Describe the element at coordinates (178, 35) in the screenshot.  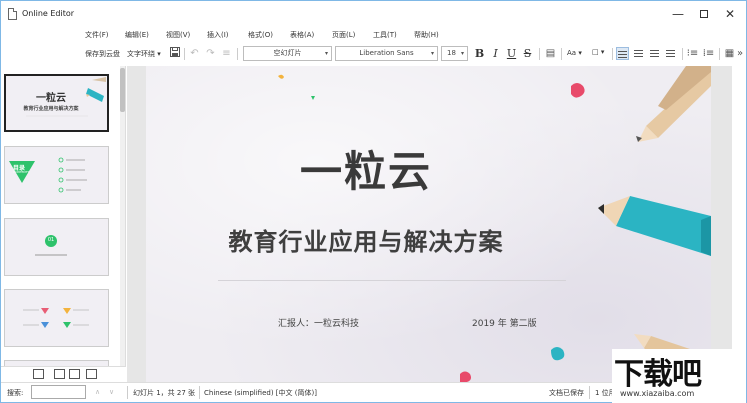
I see `menu-view: 视图(V)` at that location.